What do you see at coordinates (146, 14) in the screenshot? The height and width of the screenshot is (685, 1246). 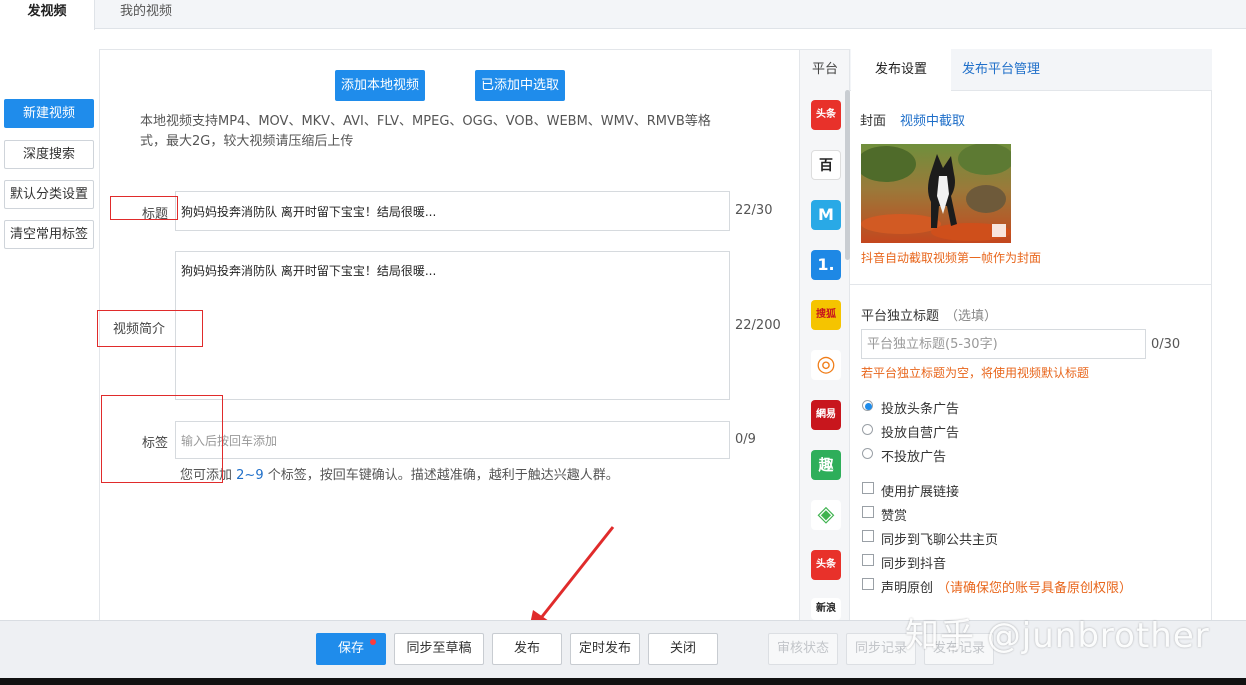 I see `tab-my-videos: 我的视频` at bounding box center [146, 14].